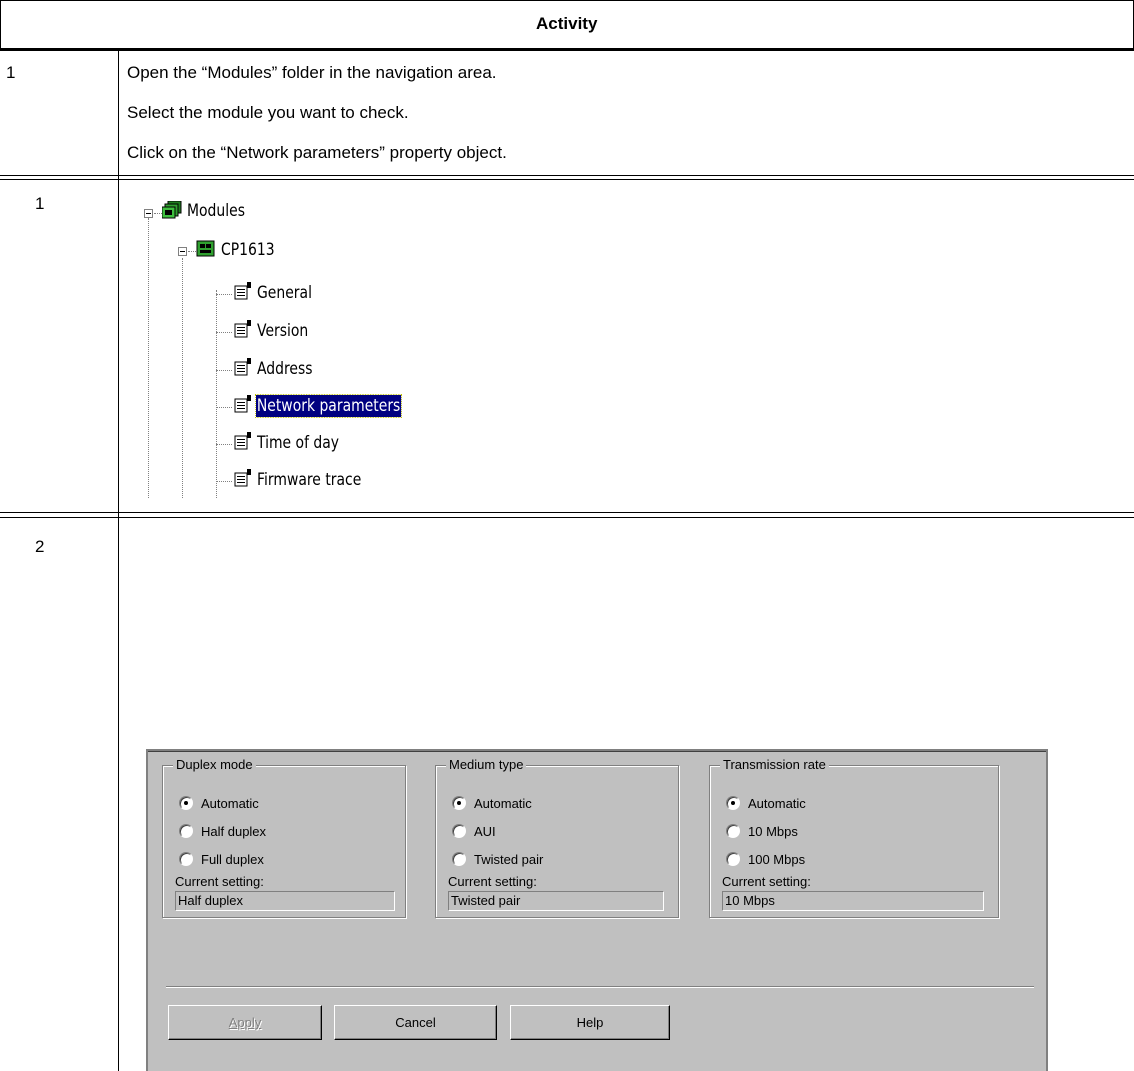  Describe the element at coordinates (777, 859) in the screenshot. I see `radio-label: 100 Mbps` at that location.